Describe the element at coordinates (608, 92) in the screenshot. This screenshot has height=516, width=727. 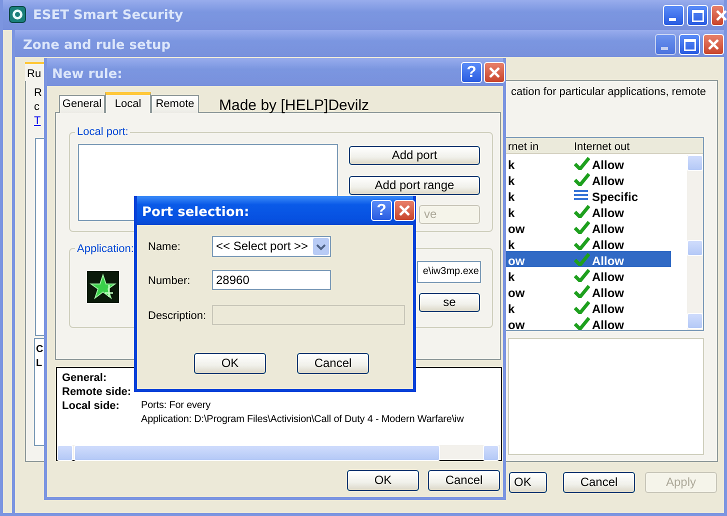
I see `description-text: cation for particular applications, remote` at that location.